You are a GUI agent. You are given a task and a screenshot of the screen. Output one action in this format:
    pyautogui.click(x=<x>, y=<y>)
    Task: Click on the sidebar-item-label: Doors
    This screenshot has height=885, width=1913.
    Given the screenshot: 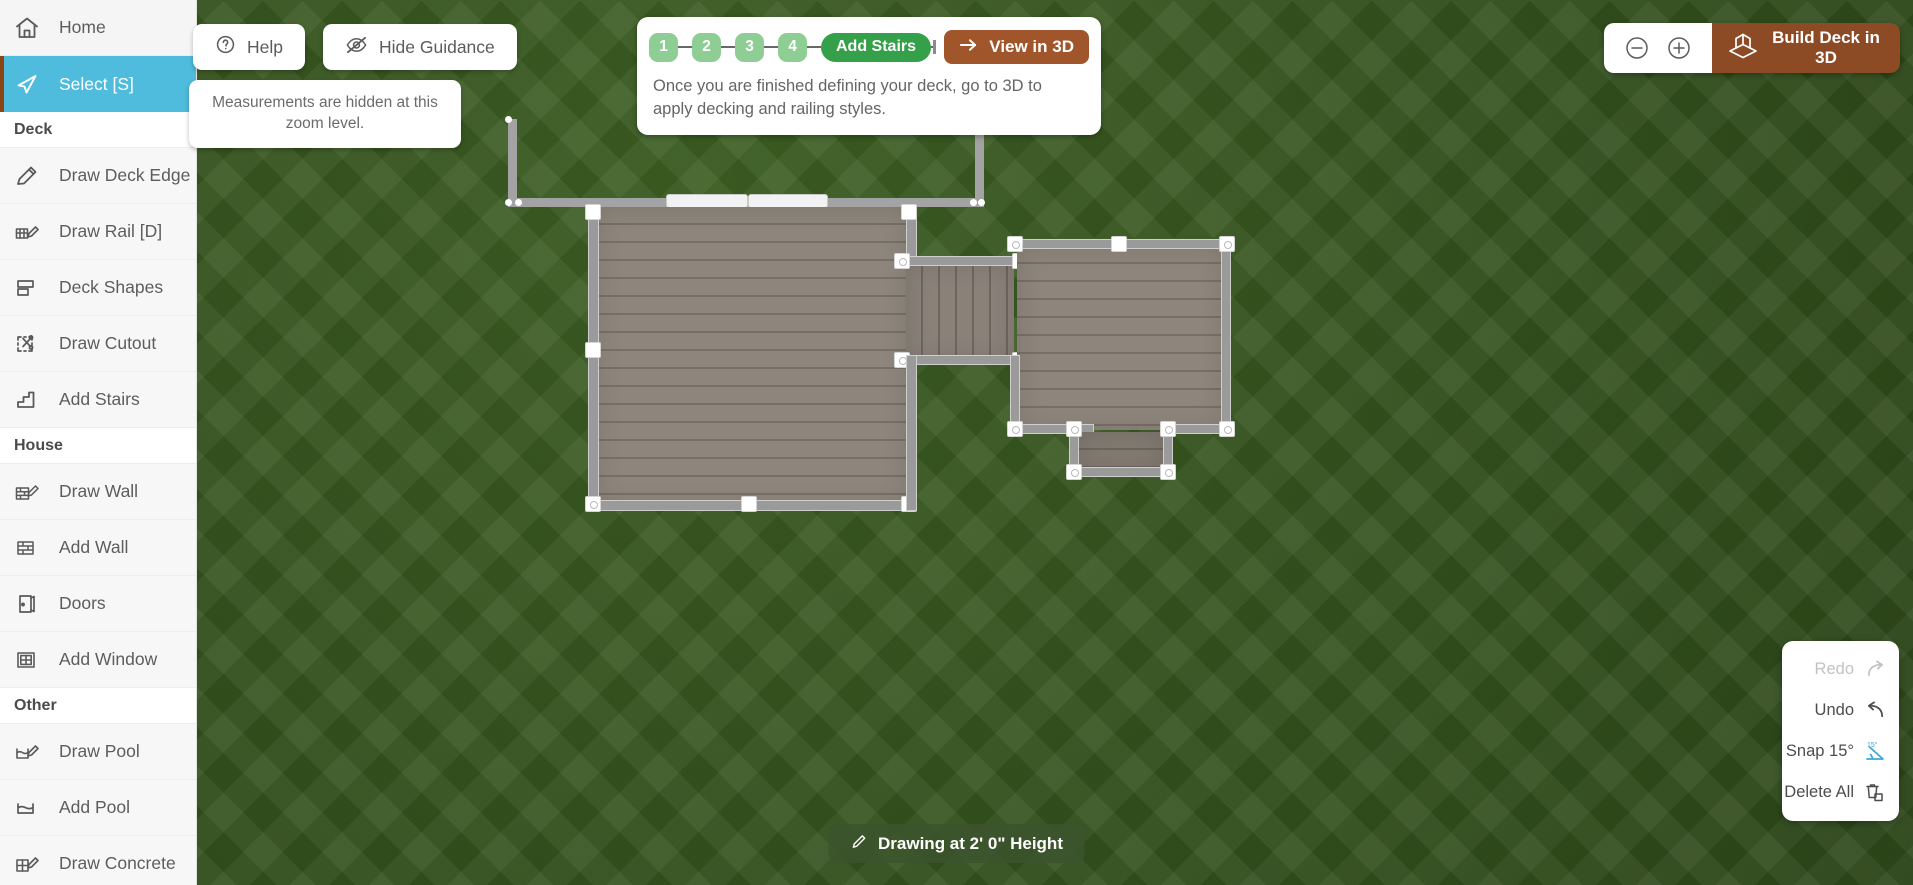 What is the action you would take?
    pyautogui.click(x=82, y=603)
    